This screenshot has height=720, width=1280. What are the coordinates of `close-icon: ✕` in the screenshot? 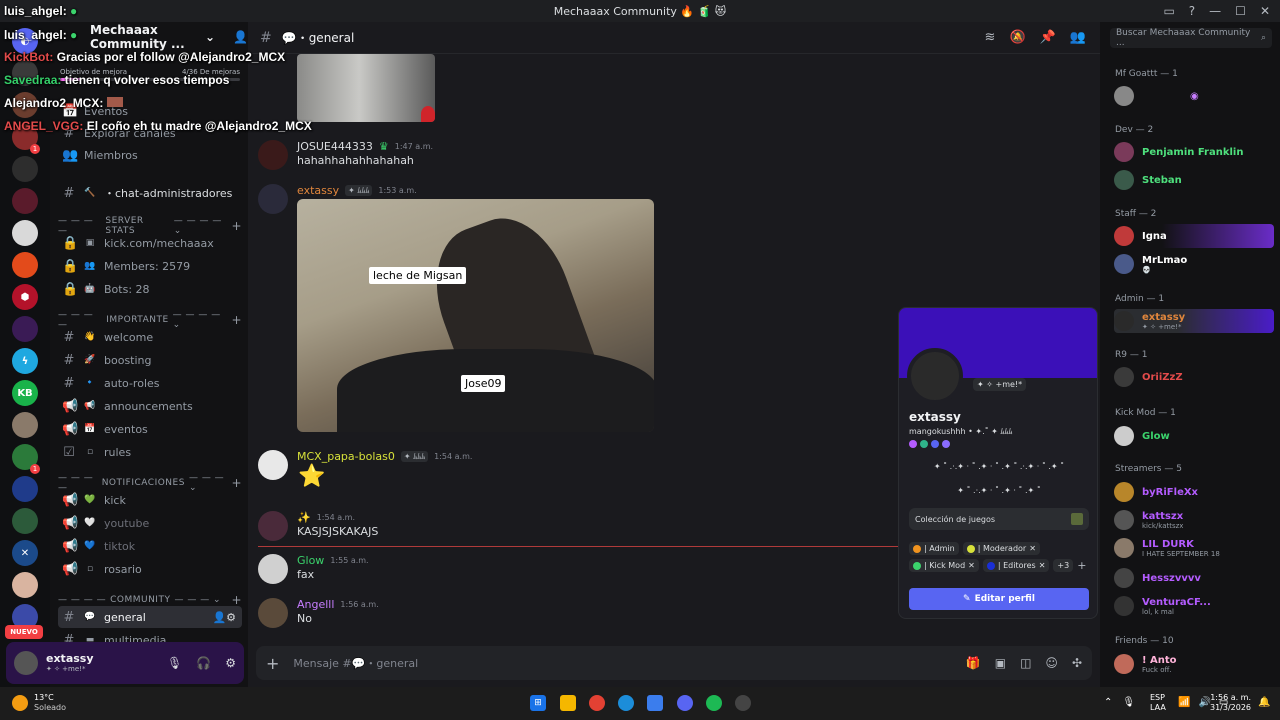 It's located at (1265, 11).